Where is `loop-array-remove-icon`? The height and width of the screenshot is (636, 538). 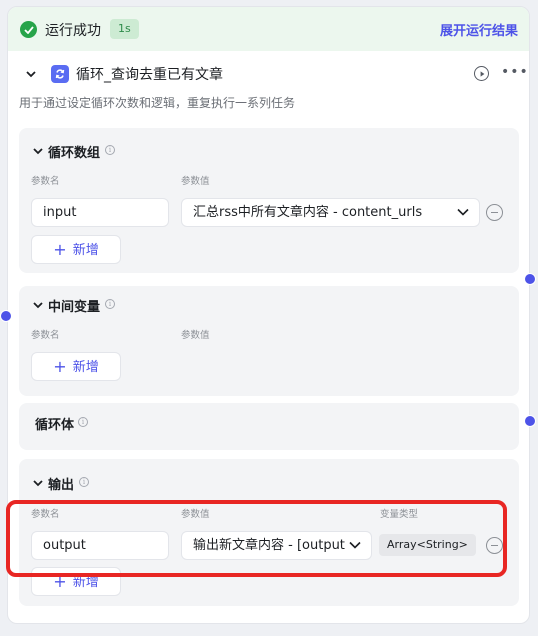 loop-array-remove-icon is located at coordinates (494, 212).